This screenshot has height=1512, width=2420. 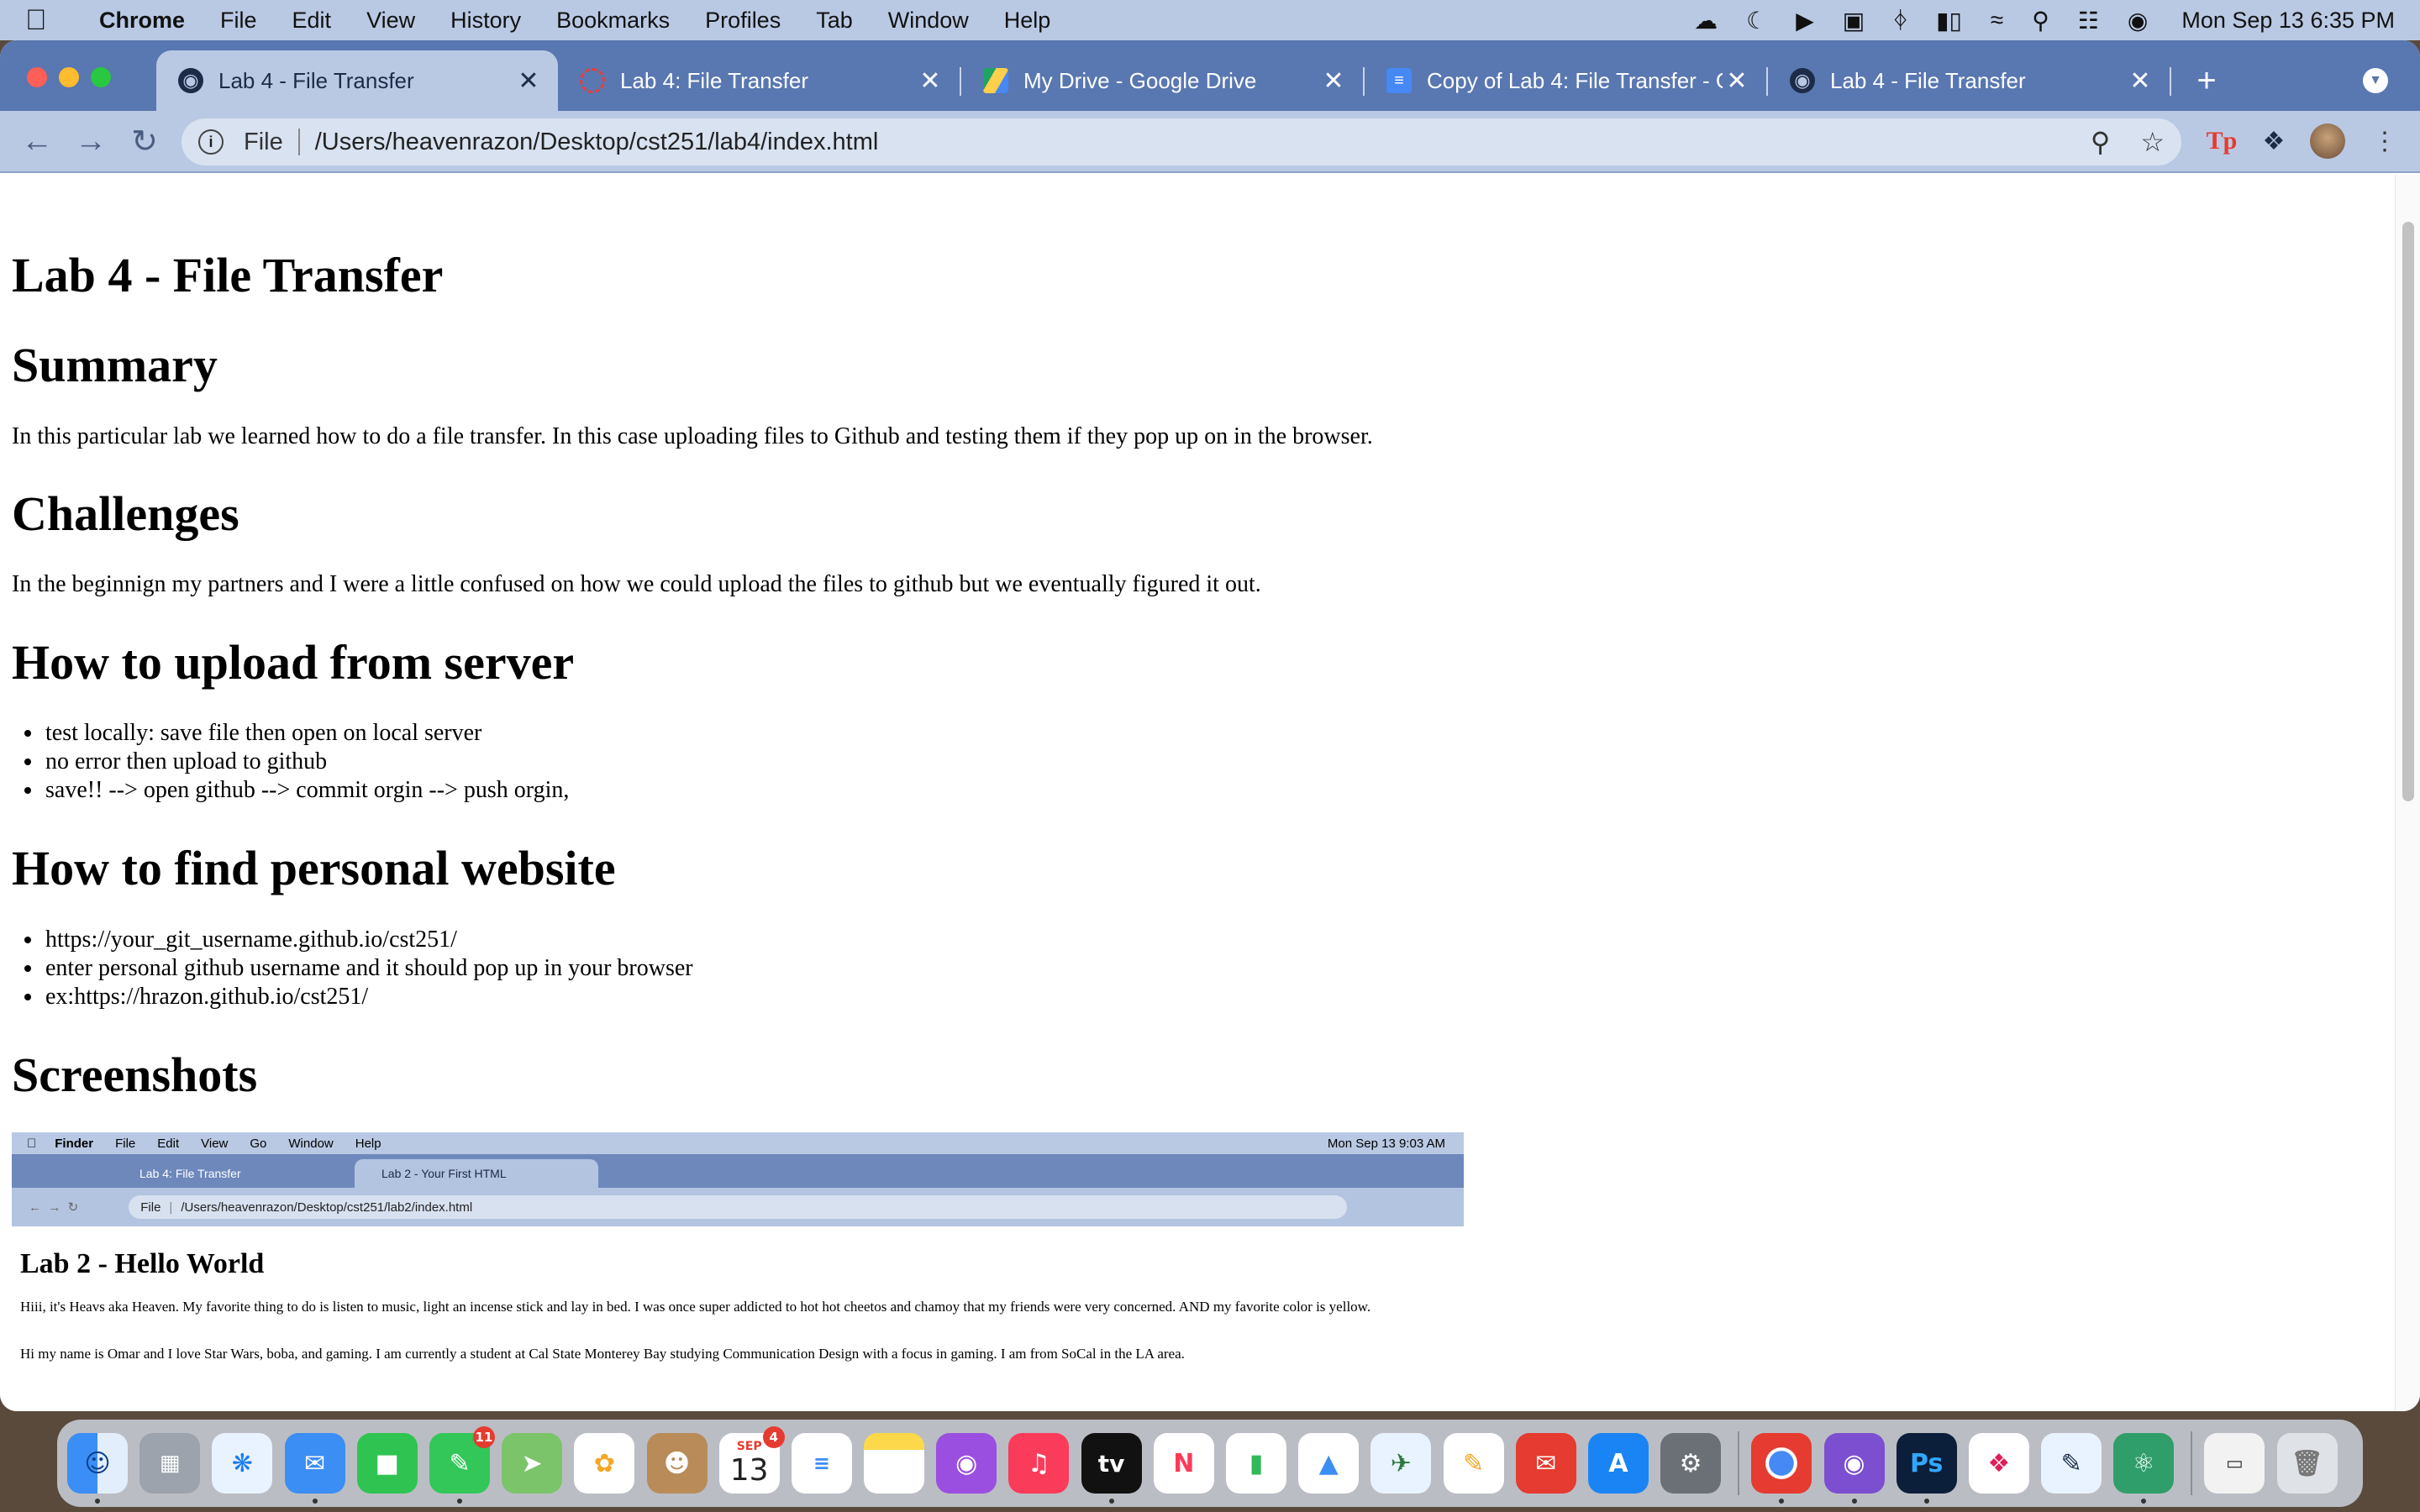 I want to click on shot-clock: Mon Sep 13 9:03 AM, so click(x=1386, y=1143).